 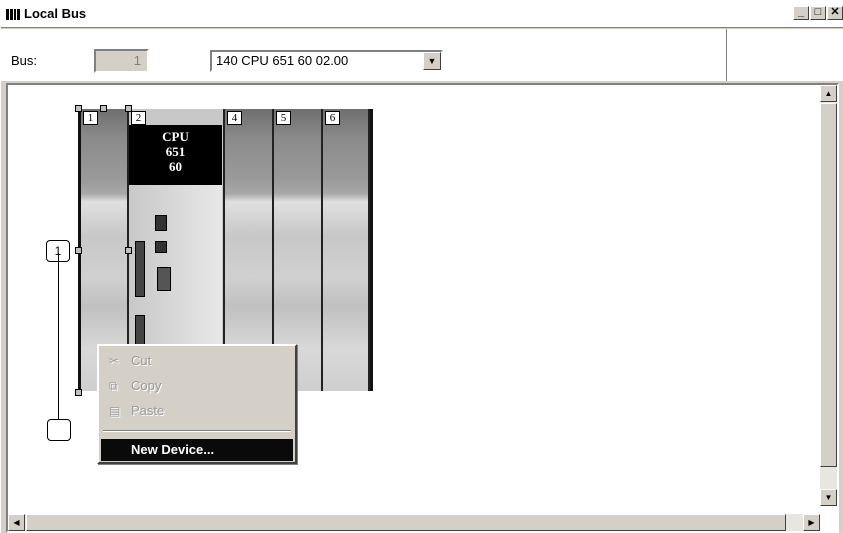 What do you see at coordinates (811, 522) in the screenshot?
I see `scroll-right-icon: ▶` at bounding box center [811, 522].